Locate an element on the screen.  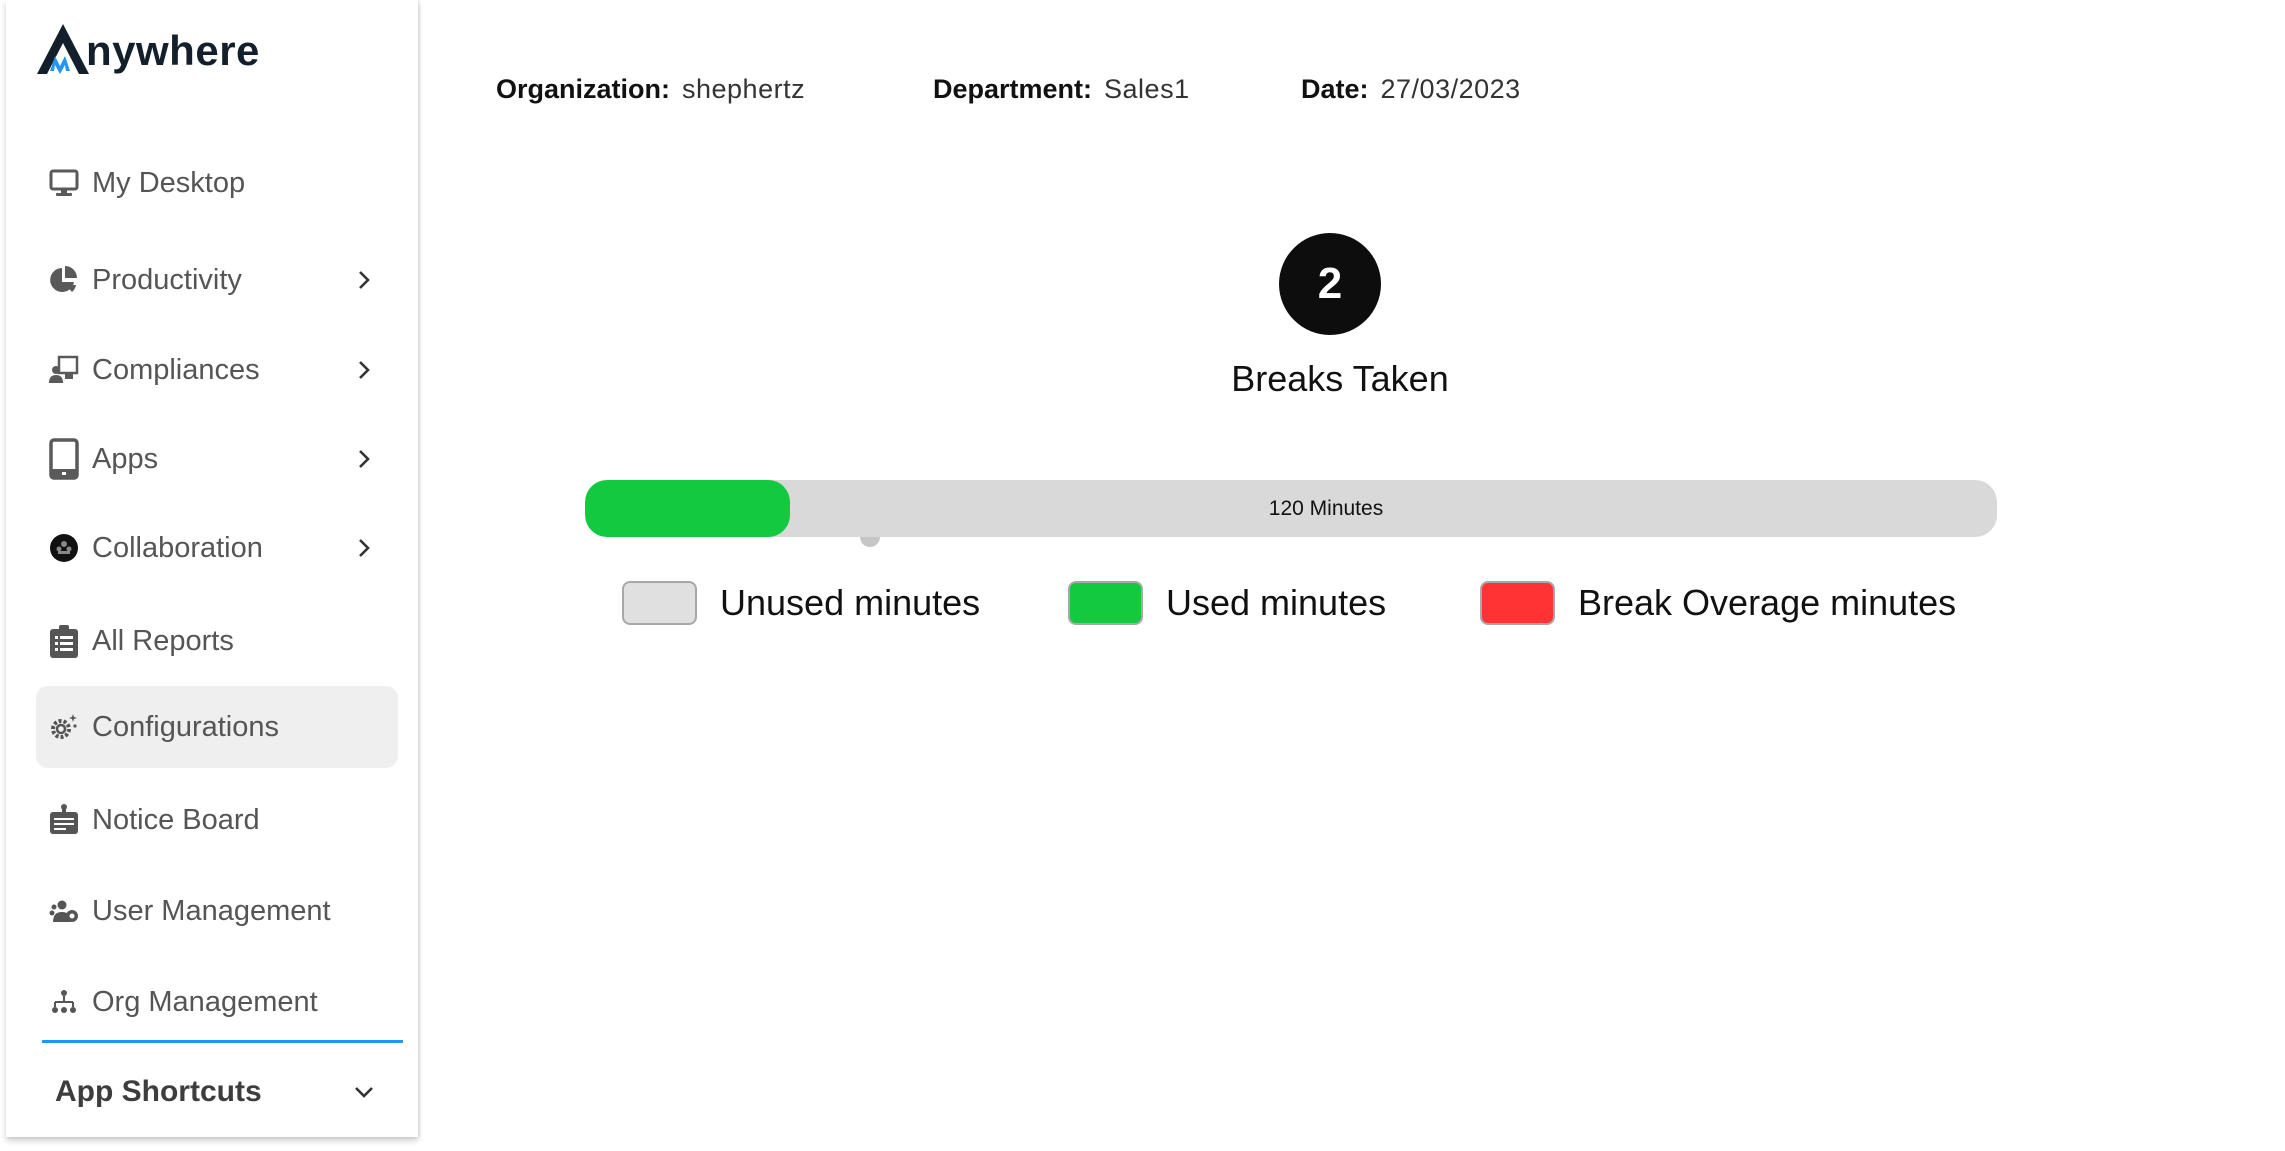
sidebar-item-collaboration: Collaboration is located at coordinates (217, 548).